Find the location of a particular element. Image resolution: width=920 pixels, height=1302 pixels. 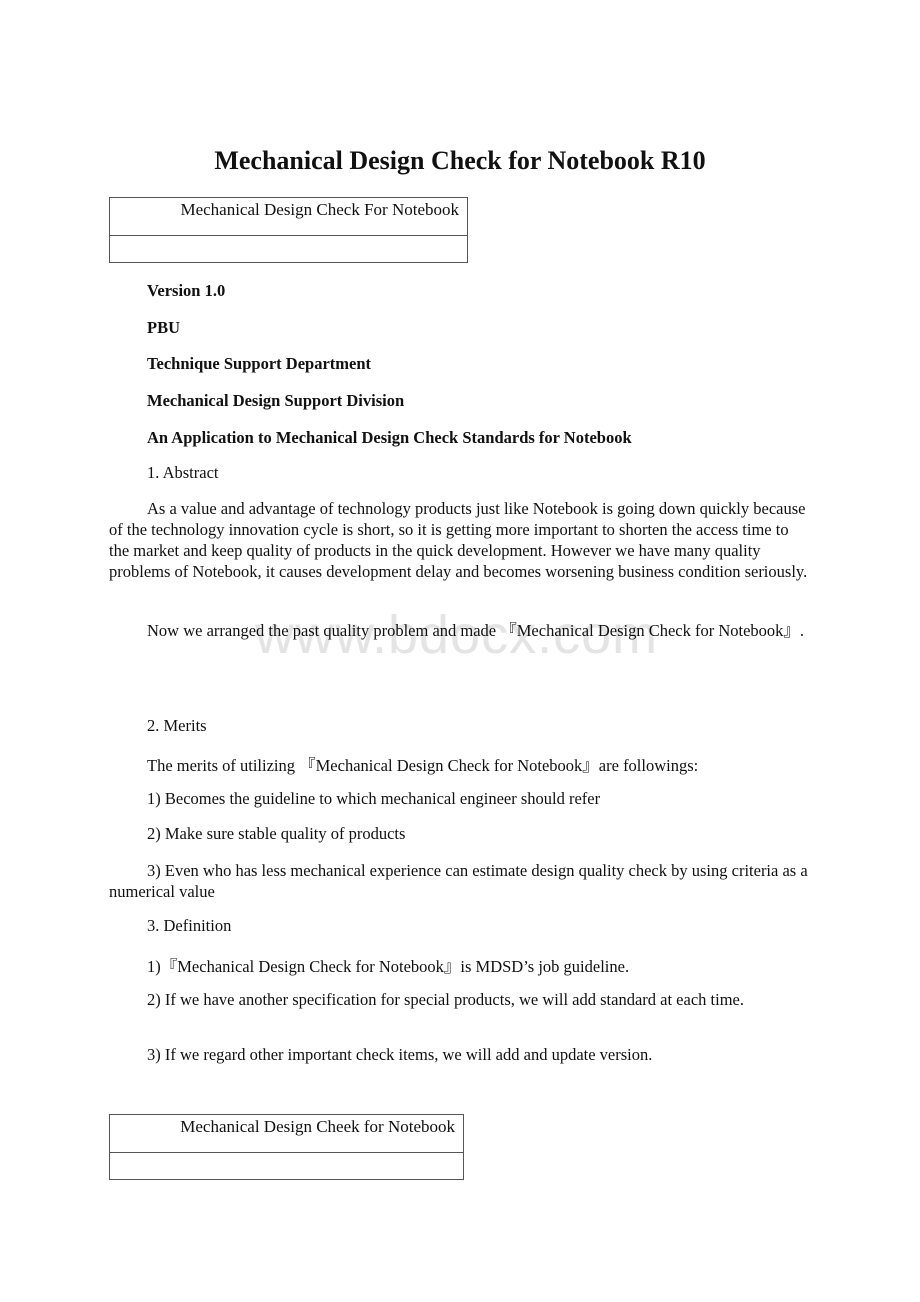

header-table-cell: Mechanical Design Cheek for Notebook is located at coordinates (286, 1133).